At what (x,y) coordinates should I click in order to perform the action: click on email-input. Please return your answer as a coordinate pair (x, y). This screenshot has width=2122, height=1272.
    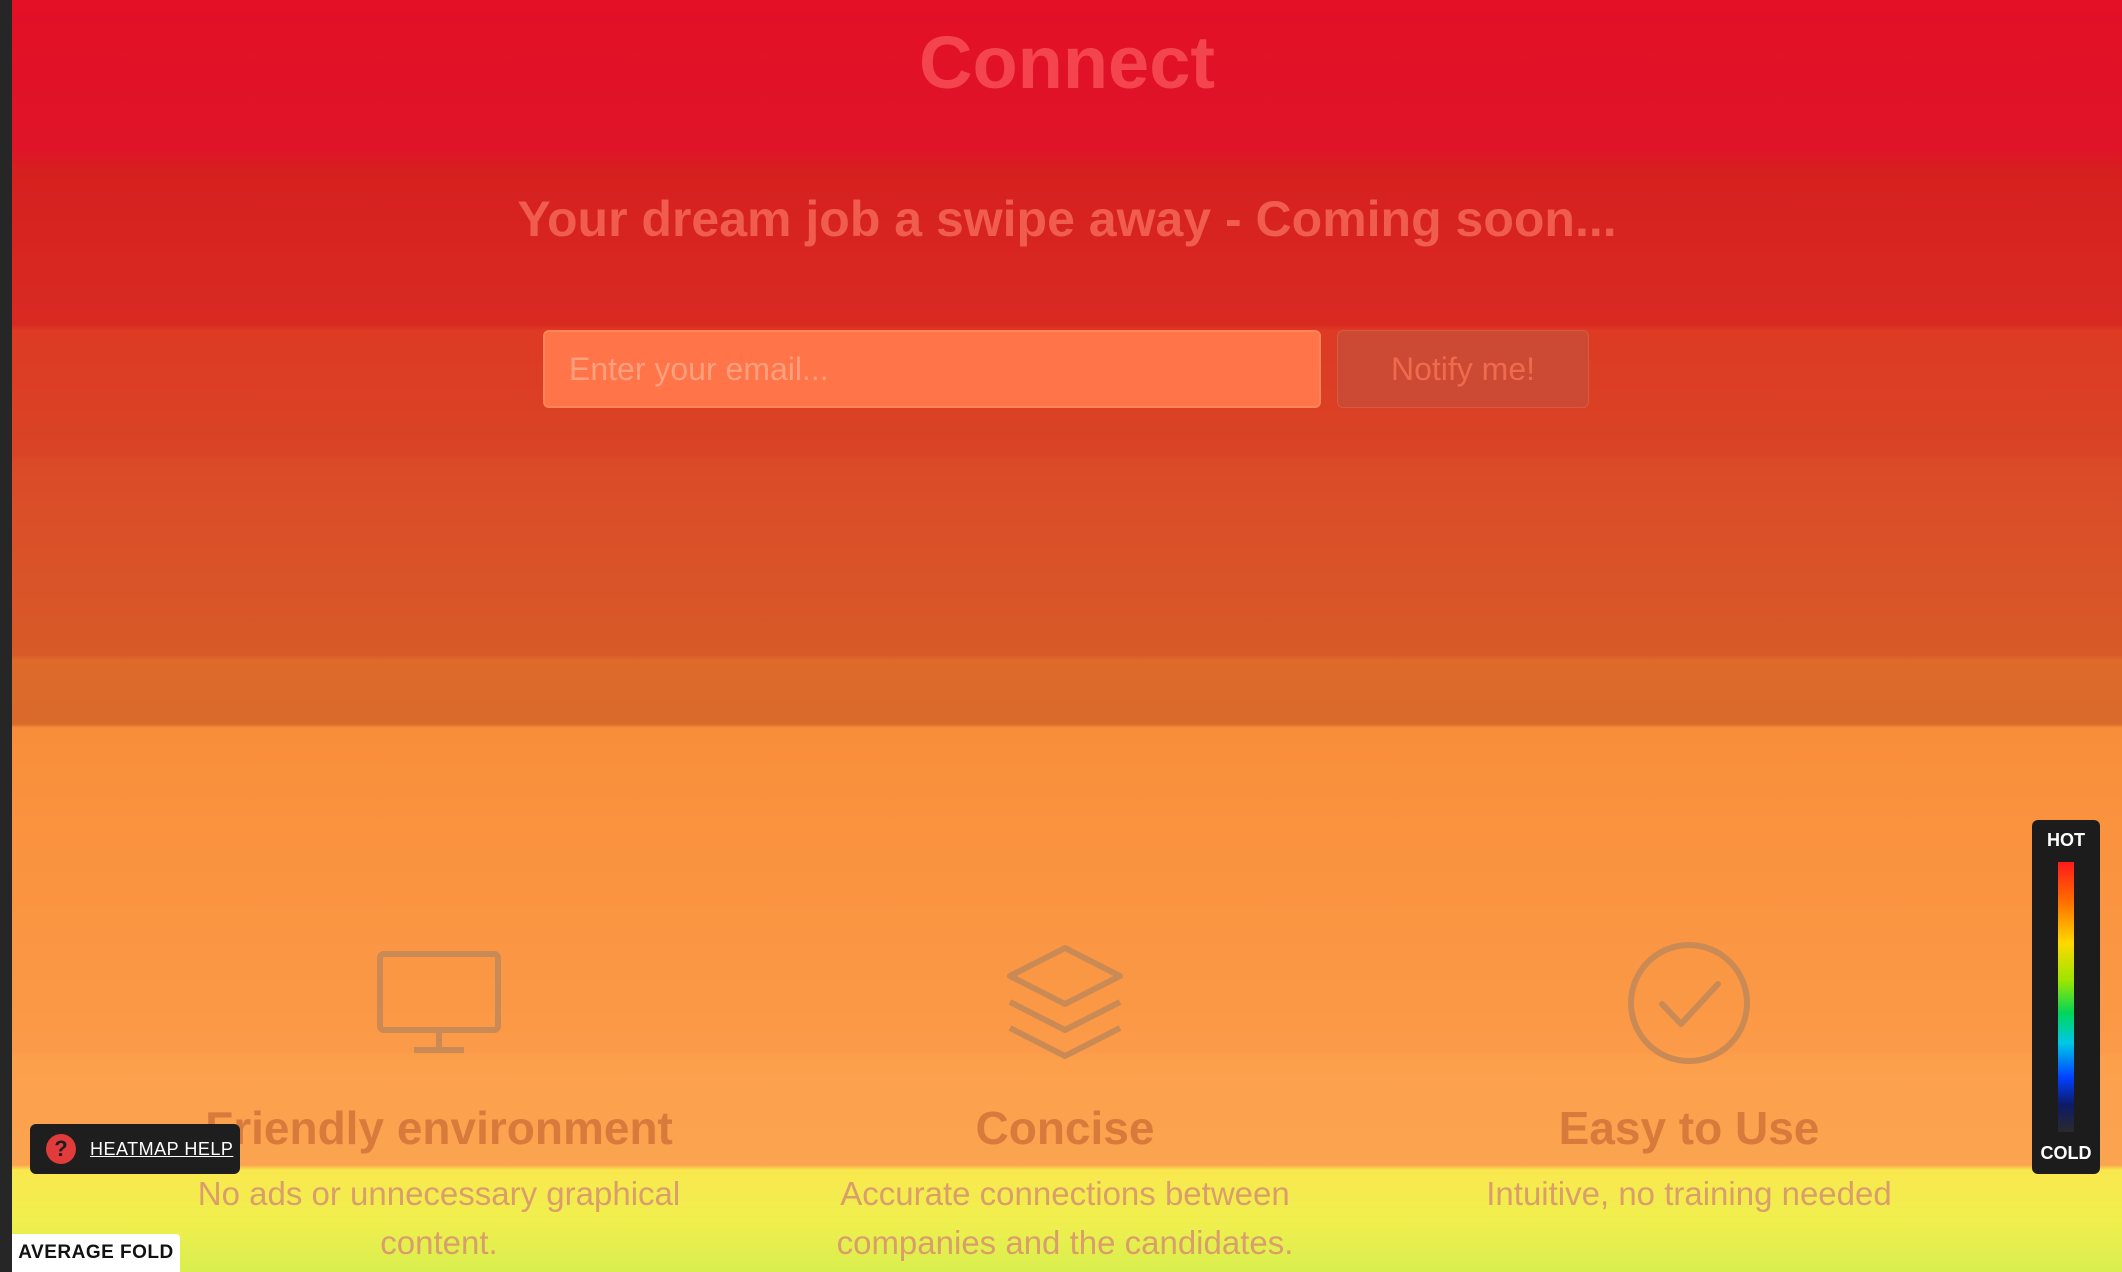
    Looking at the image, I should click on (932, 369).